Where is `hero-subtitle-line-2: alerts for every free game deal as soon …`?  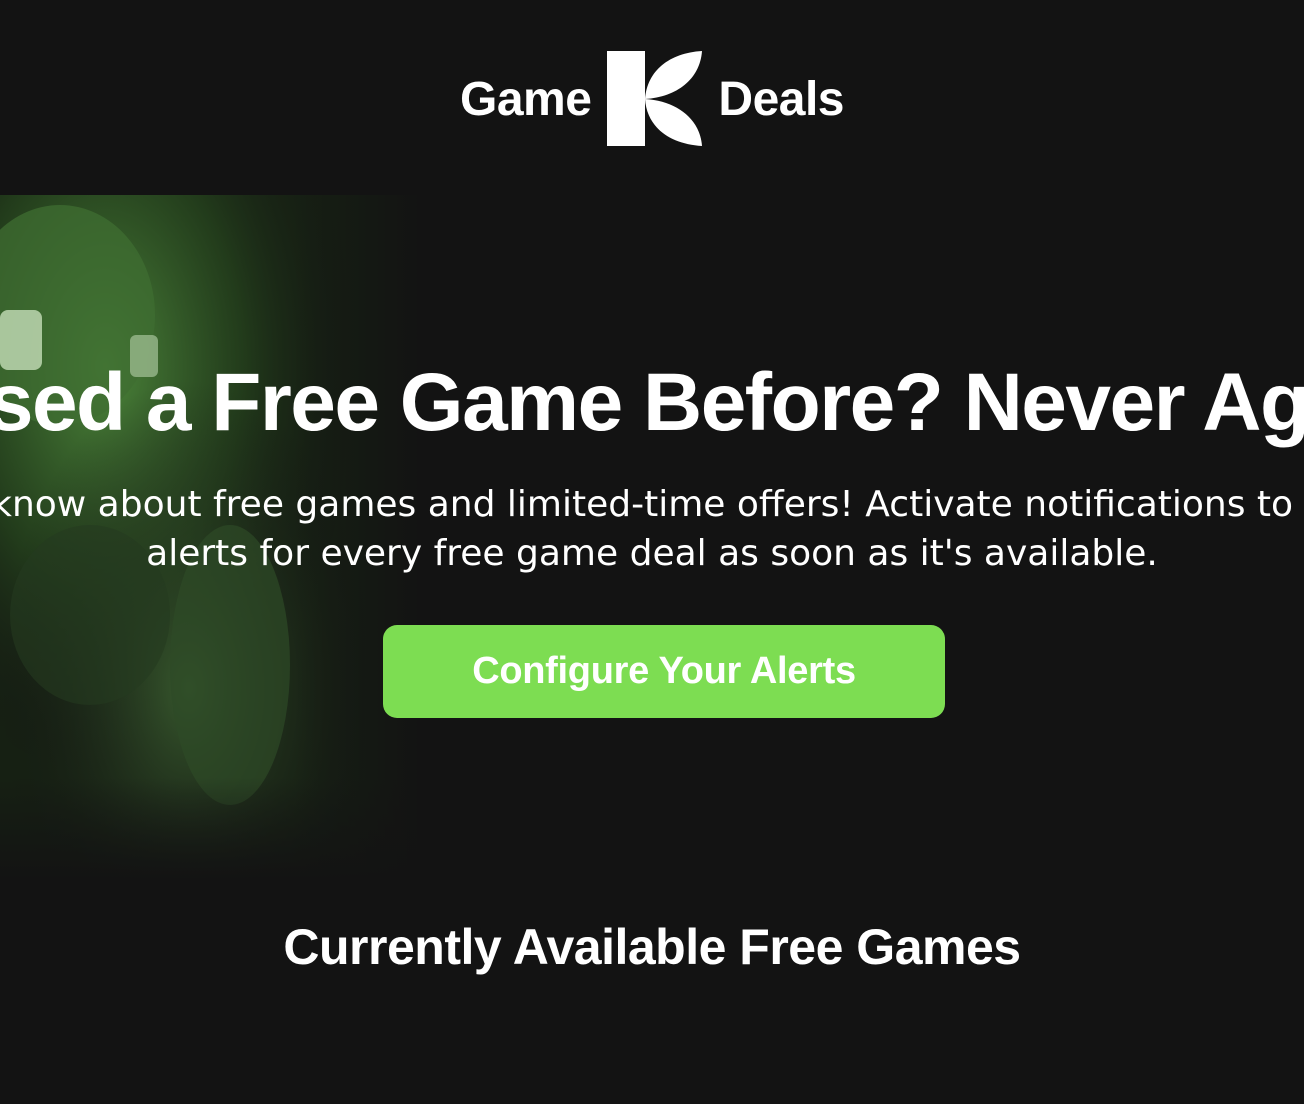 hero-subtitle-line-2: alerts for every free game deal as soon … is located at coordinates (652, 553).